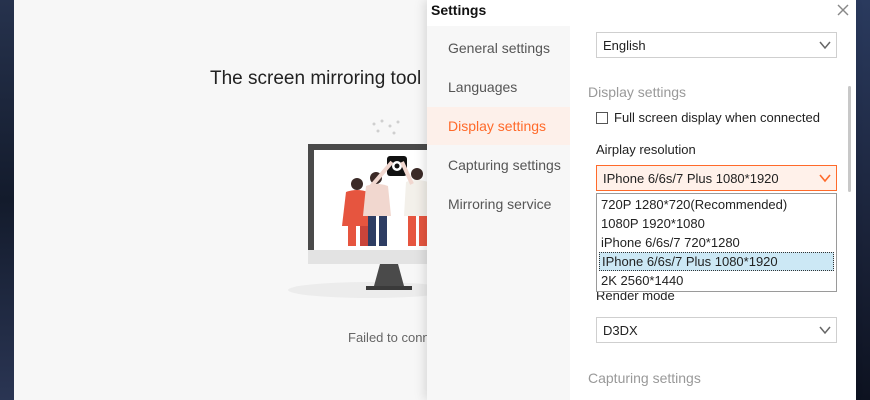  What do you see at coordinates (7, 200) in the screenshot?
I see `desktop-background-left` at bounding box center [7, 200].